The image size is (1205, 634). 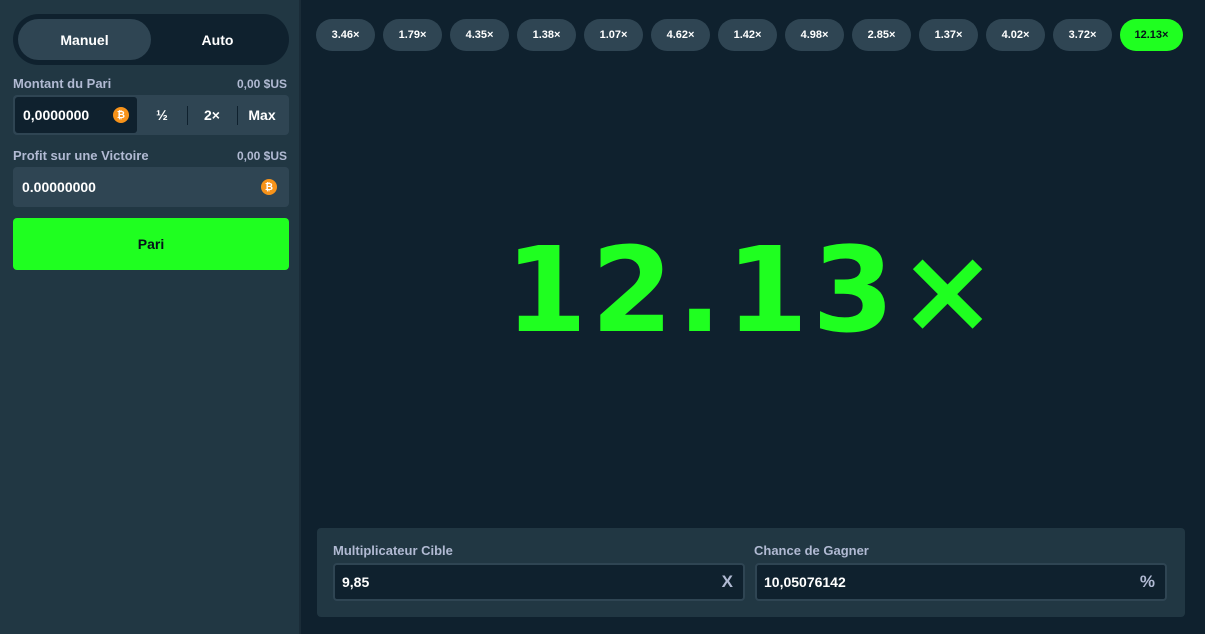 I want to click on bet-amount-label: Montant du Pari, so click(x=62, y=83).